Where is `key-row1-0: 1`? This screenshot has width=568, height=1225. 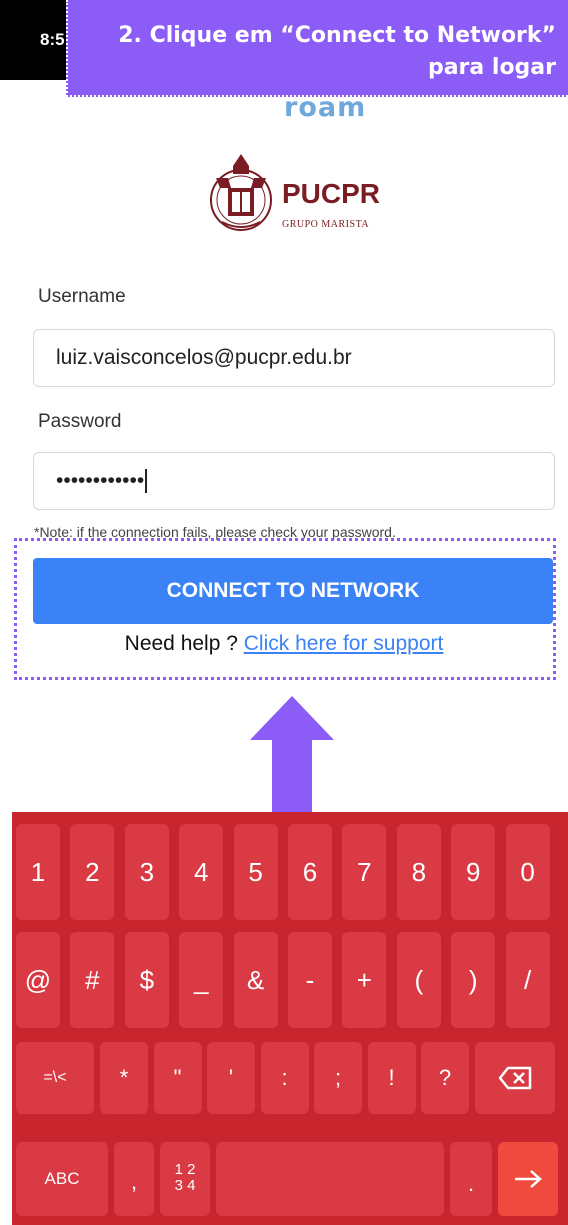
key-row1-0: 1 is located at coordinates (38, 872).